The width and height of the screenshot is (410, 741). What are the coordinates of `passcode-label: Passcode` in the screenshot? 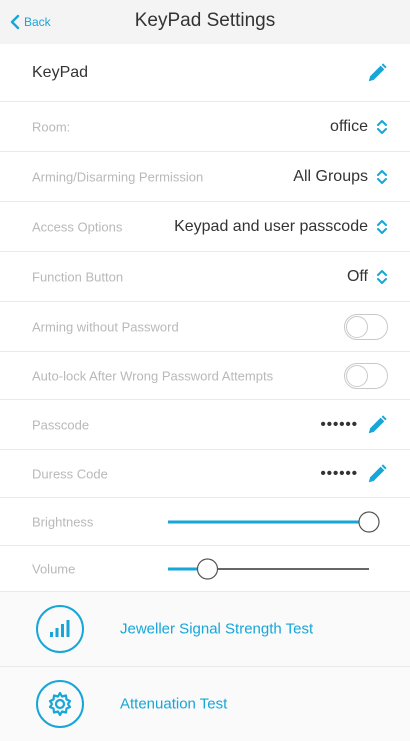 It's located at (61, 424).